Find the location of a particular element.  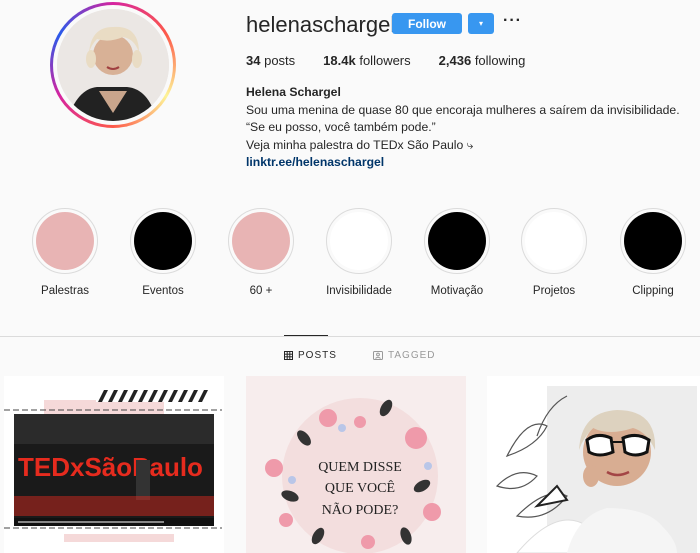

highlight-projetos: Projetos is located at coordinates (554, 252).